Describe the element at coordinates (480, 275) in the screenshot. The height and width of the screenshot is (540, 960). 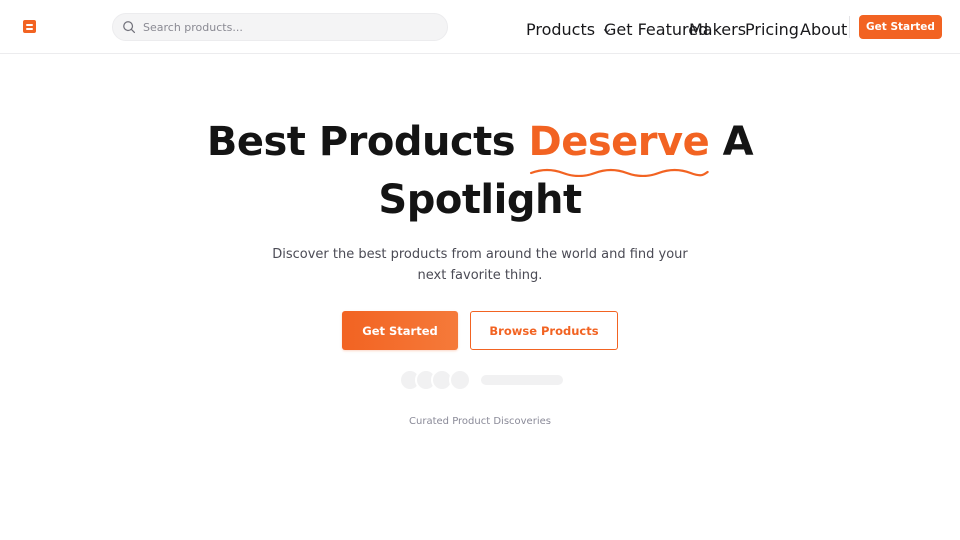
I see `hero-subtitle-line2: next favorite thing.` at that location.